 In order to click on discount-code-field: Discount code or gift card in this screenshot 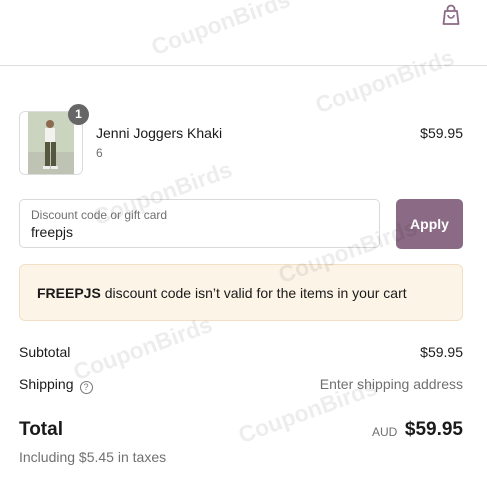, I will do `click(199, 223)`.